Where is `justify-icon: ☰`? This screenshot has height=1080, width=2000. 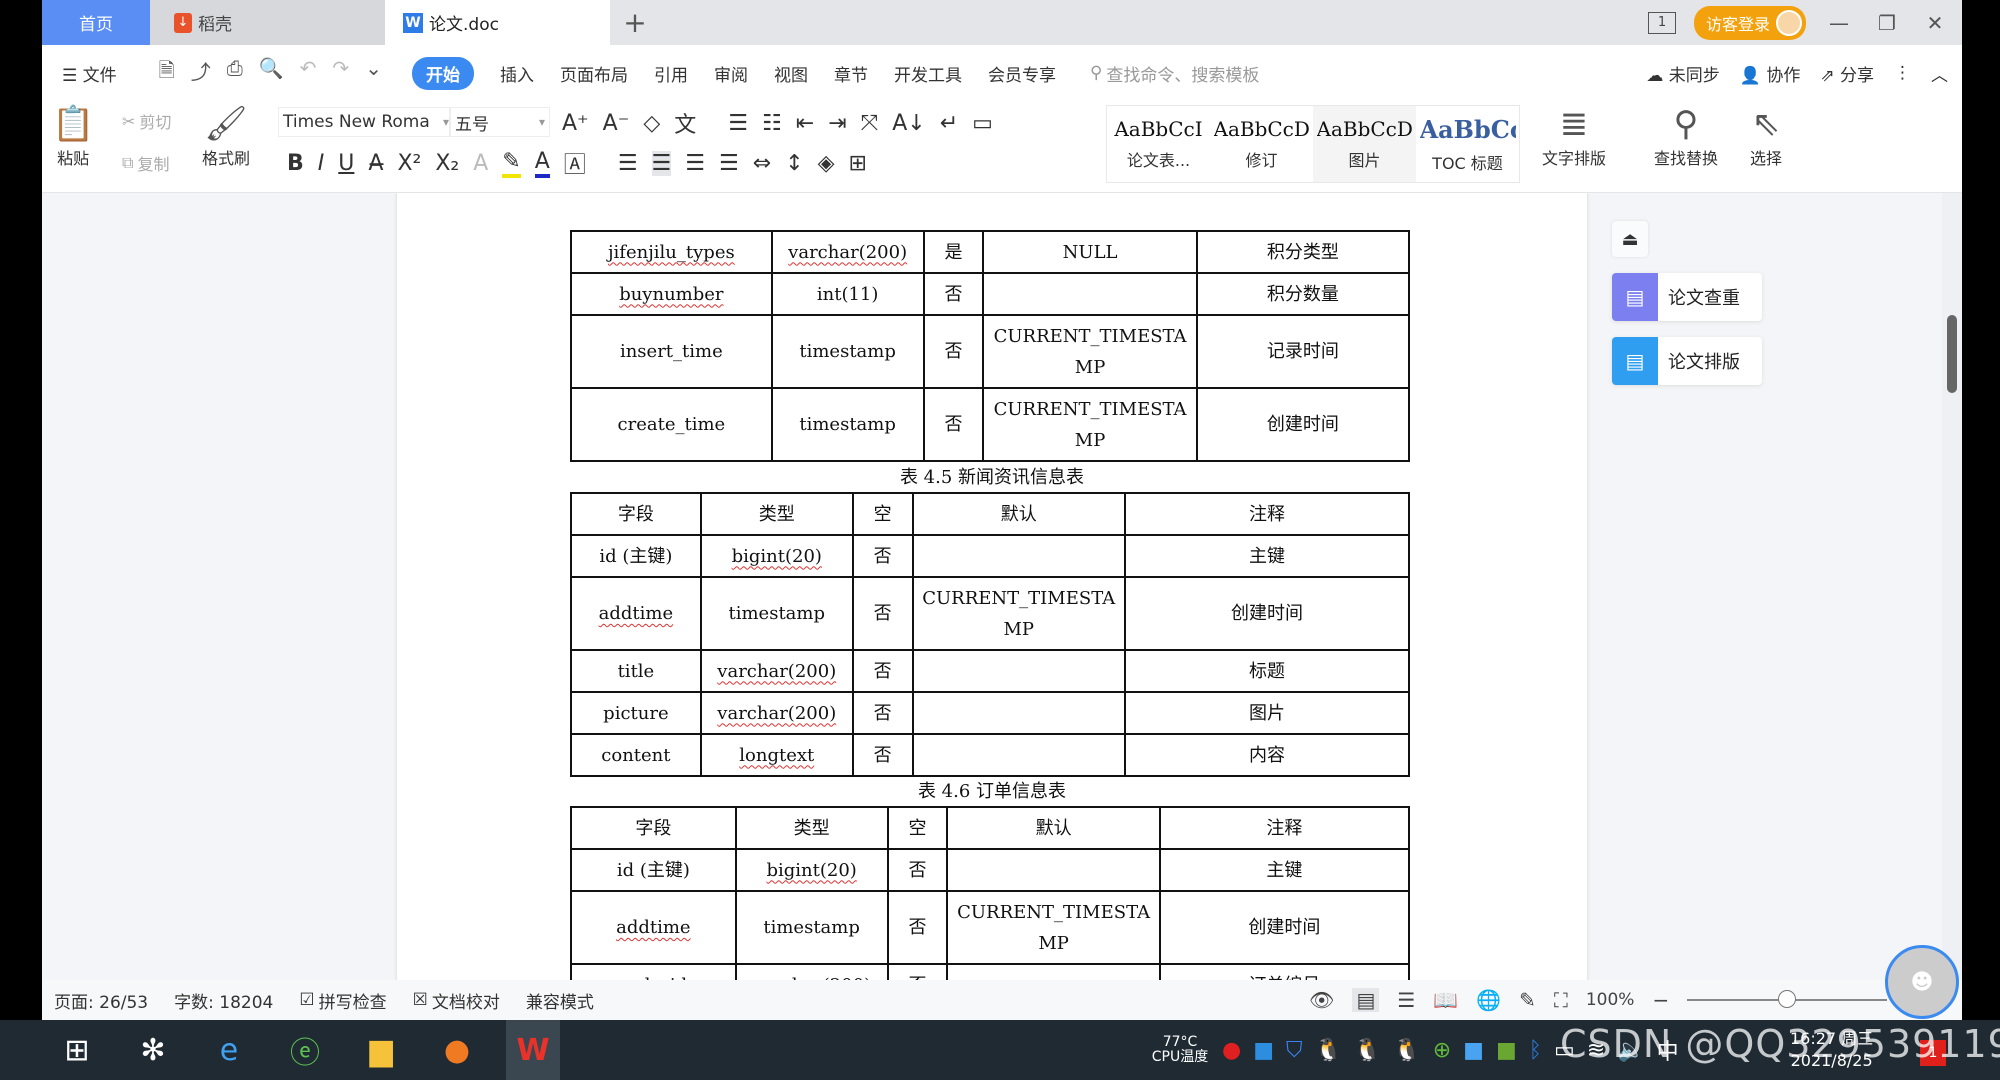 justify-icon: ☰ is located at coordinates (729, 163).